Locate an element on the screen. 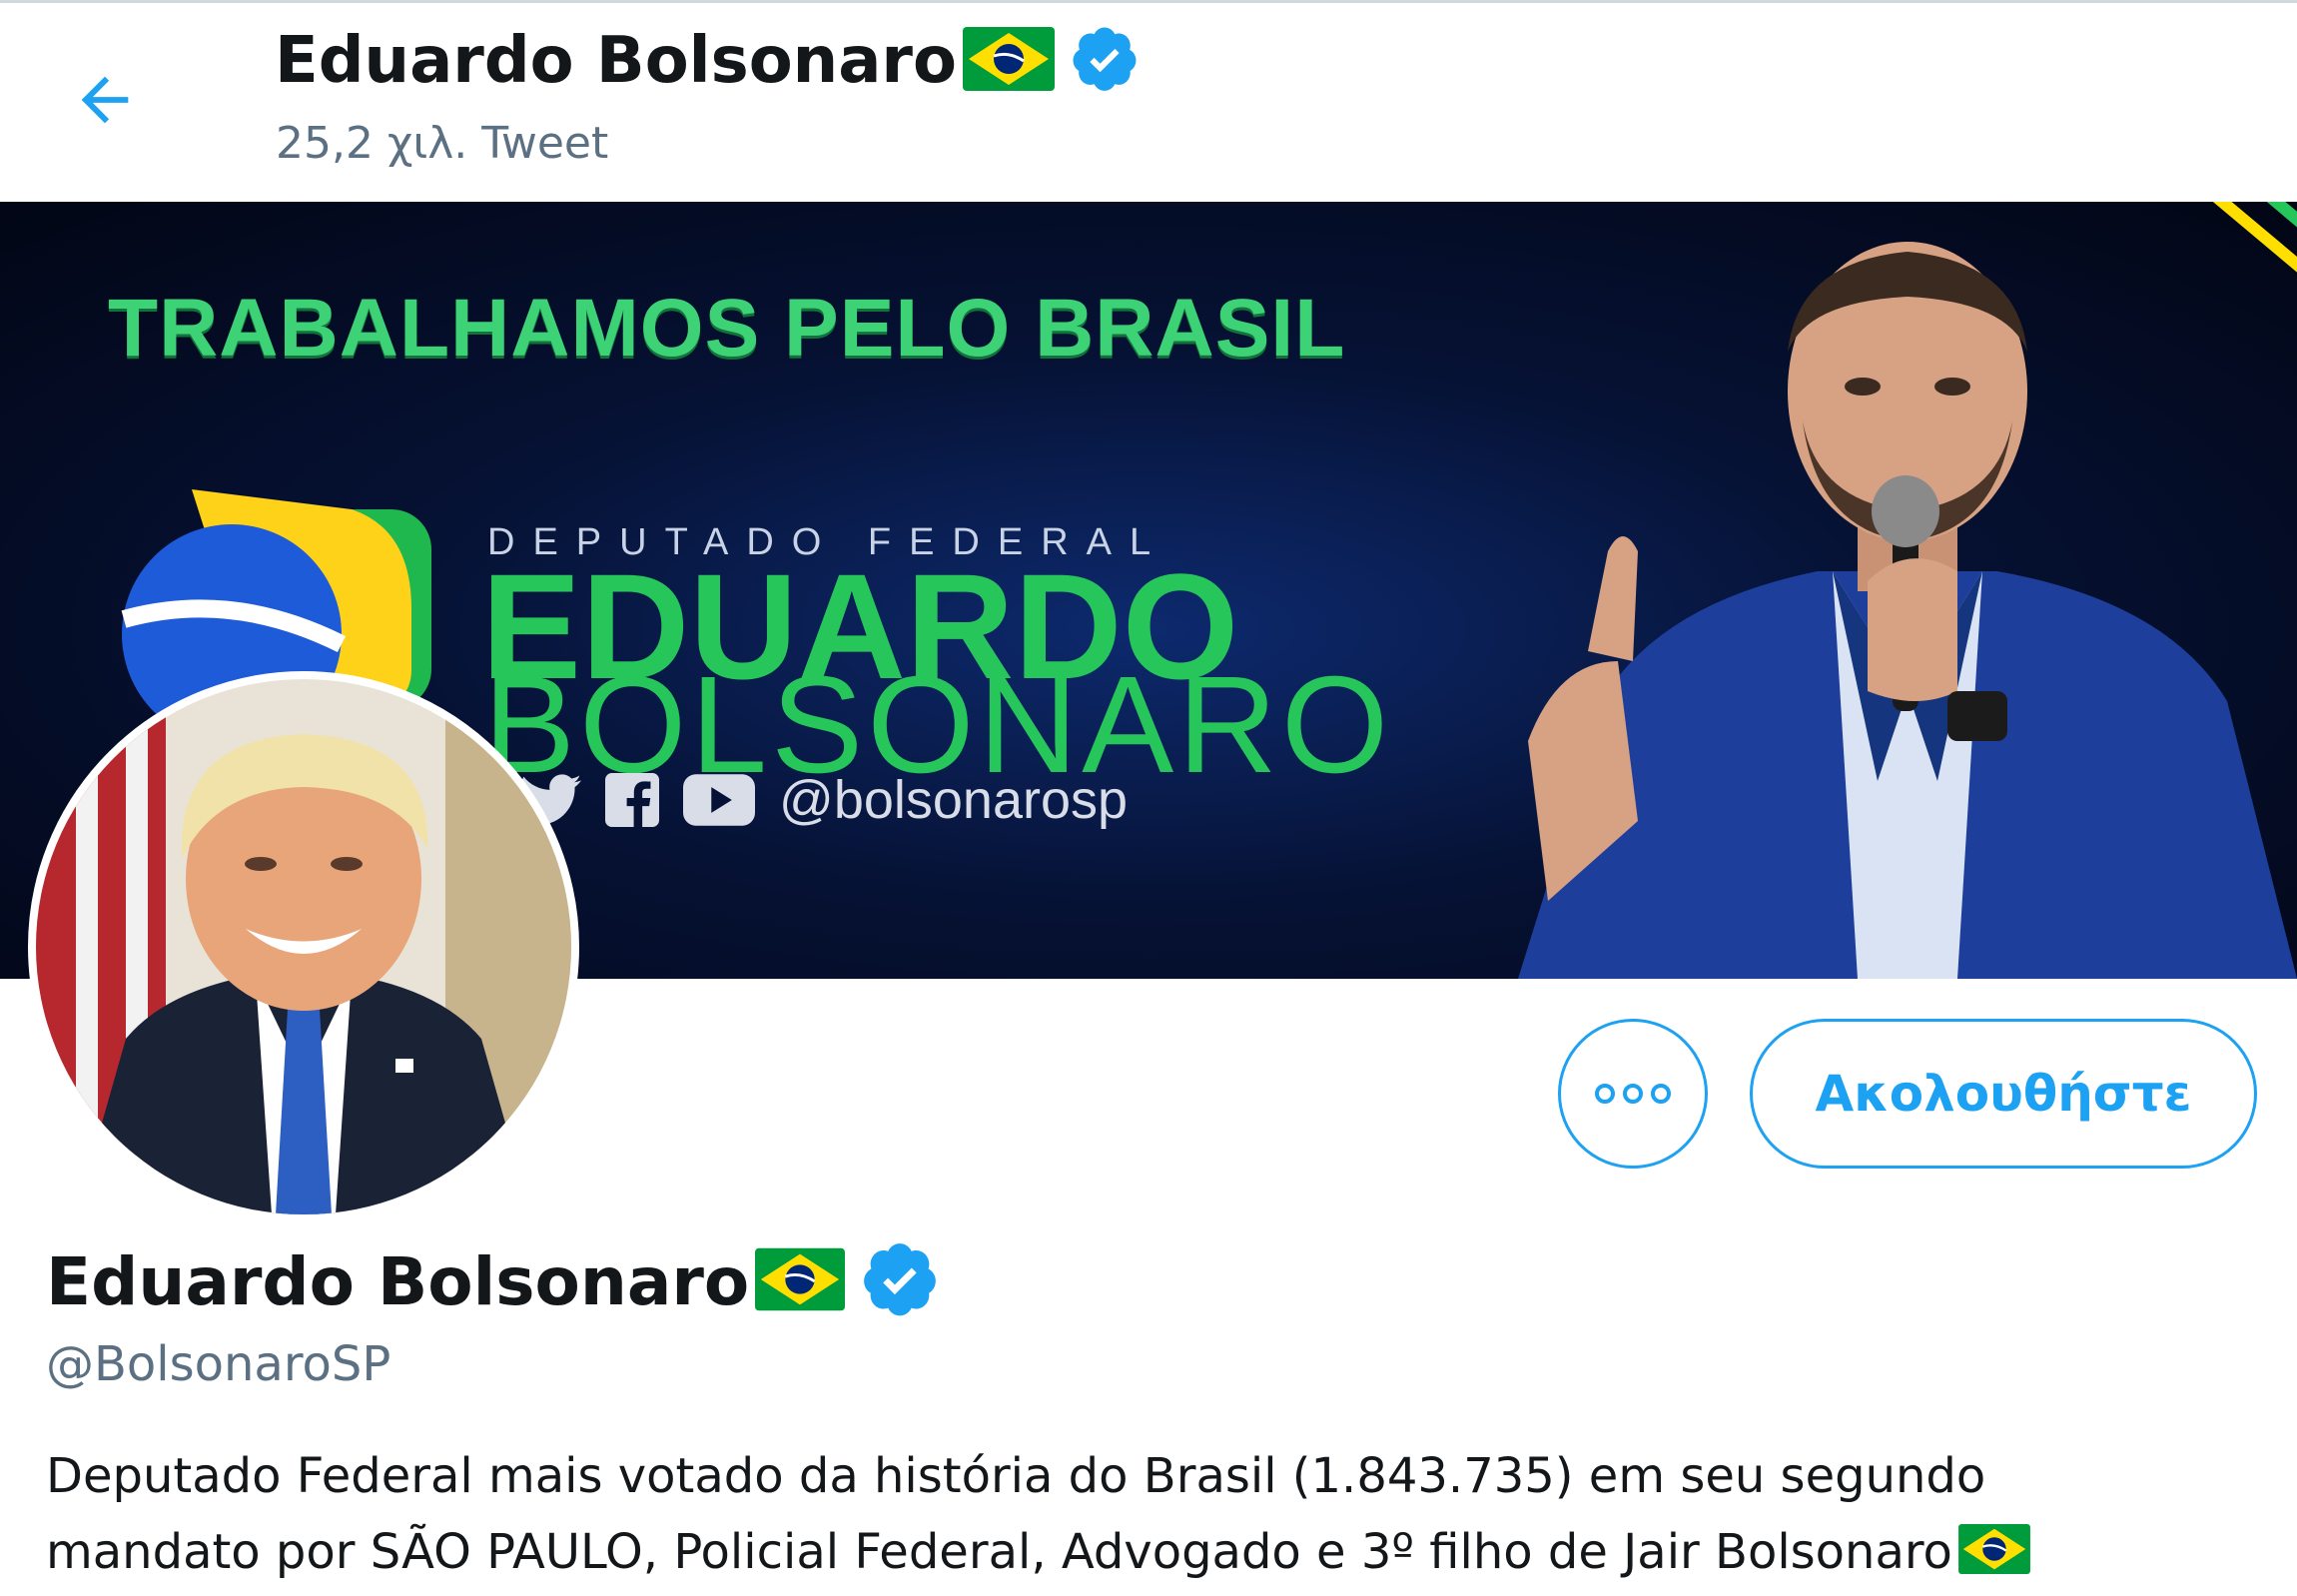  tweet-count: 25,2 χιλ. Tweet is located at coordinates (442, 143).